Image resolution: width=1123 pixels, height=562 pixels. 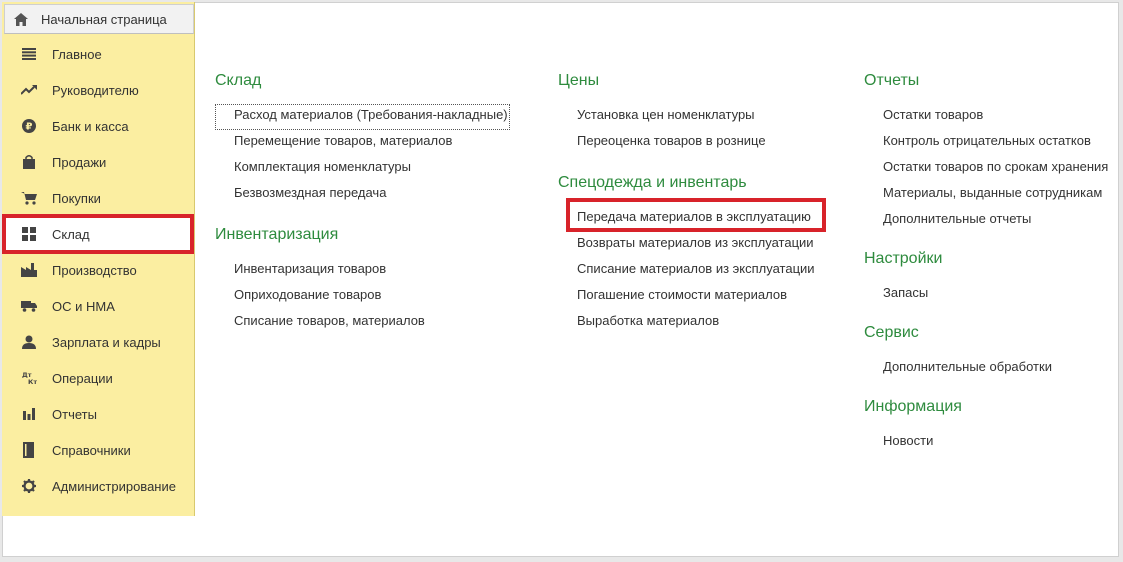 I want to click on link-returns-from-operation: Возвраты материалов из эксплуатации, so click(x=686, y=245).